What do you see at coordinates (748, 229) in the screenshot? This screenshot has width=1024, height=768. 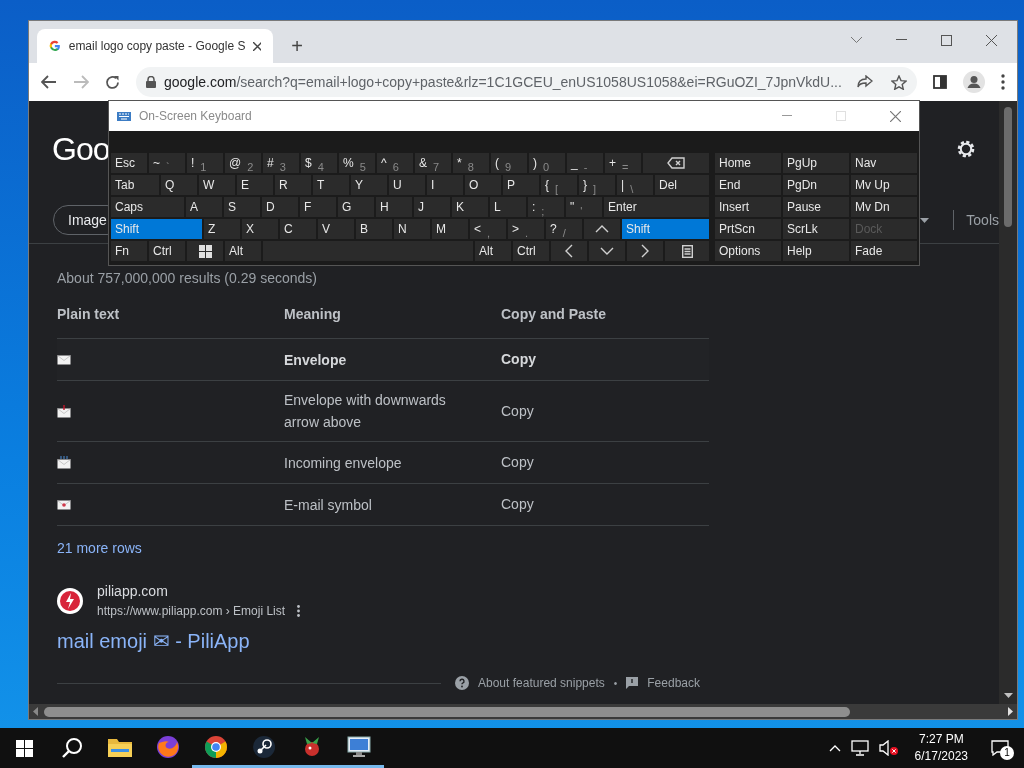 I see `keyboard-key: PrtScn` at bounding box center [748, 229].